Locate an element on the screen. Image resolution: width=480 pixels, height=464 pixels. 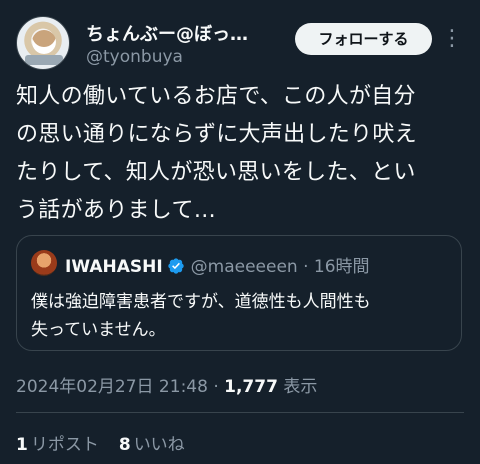
likes-stat: 8 いいね is located at coordinates (152, 445).